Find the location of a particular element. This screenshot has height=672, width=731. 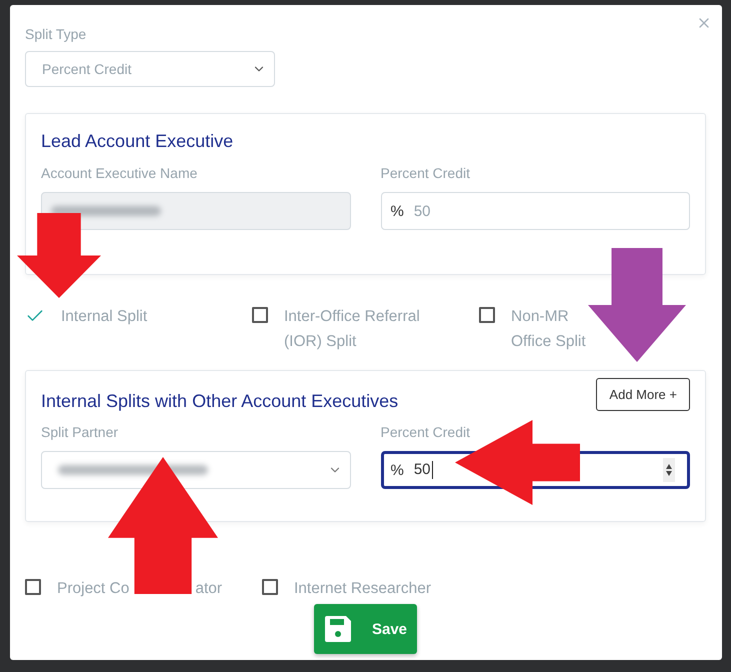

field-label: Split Partner is located at coordinates (80, 432).